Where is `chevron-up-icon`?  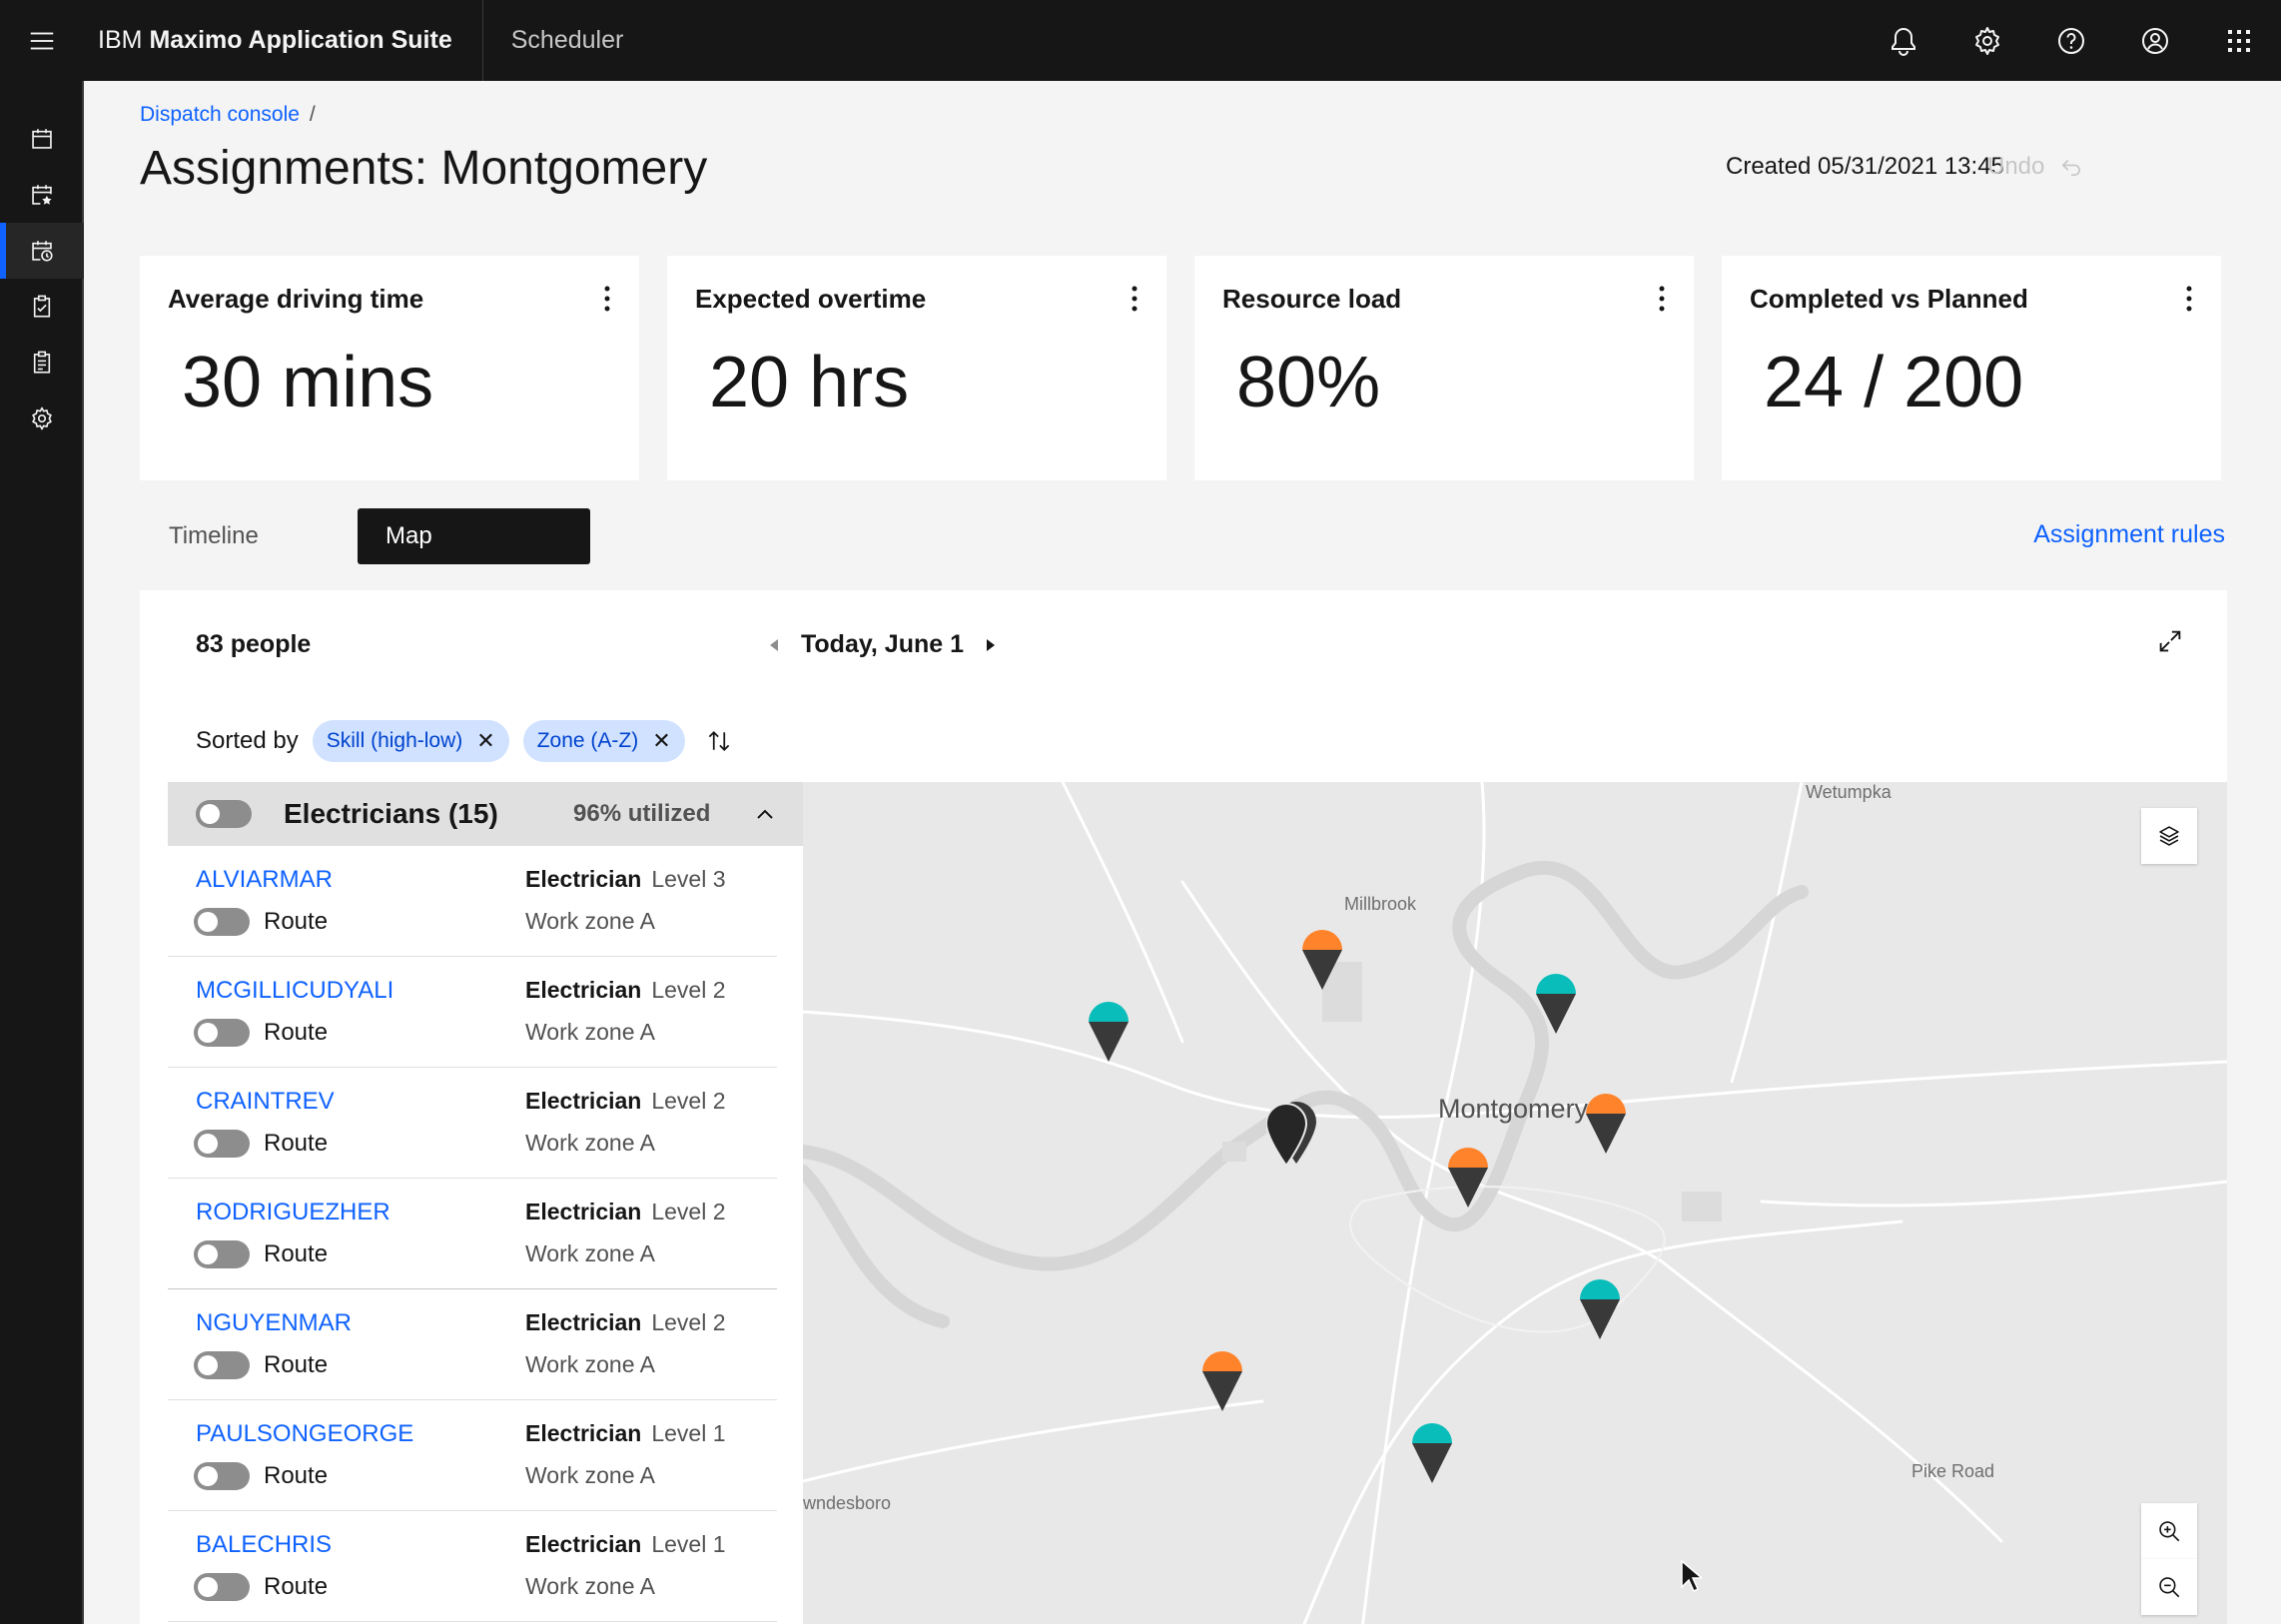 chevron-up-icon is located at coordinates (765, 814).